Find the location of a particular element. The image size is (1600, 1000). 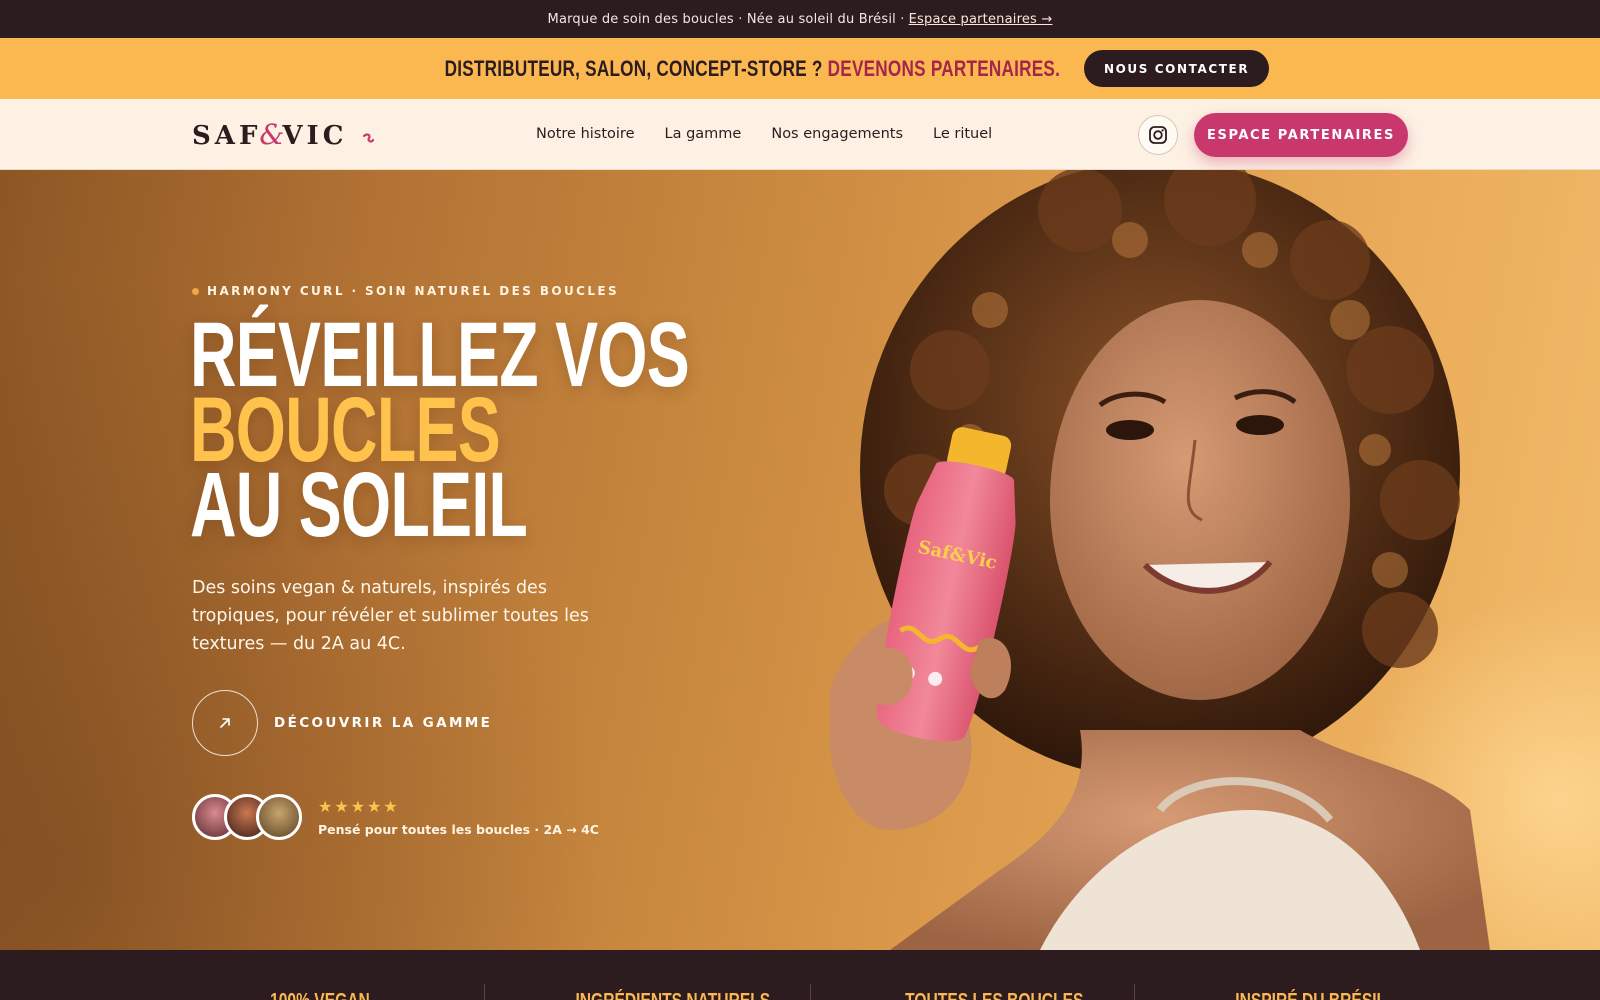

curl-mark-icon is located at coordinates (369, 138).